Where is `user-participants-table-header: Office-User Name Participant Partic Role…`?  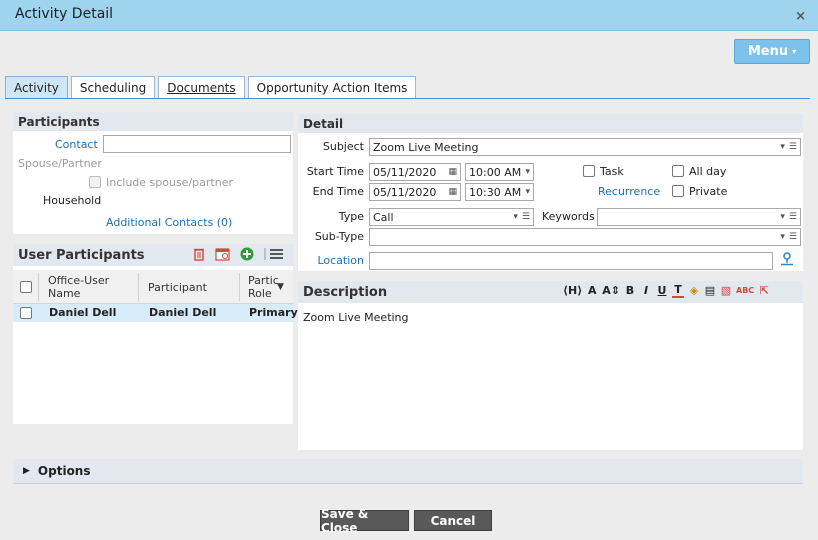 user-participants-table-header: Office-User Name Participant Partic Role… is located at coordinates (153, 287).